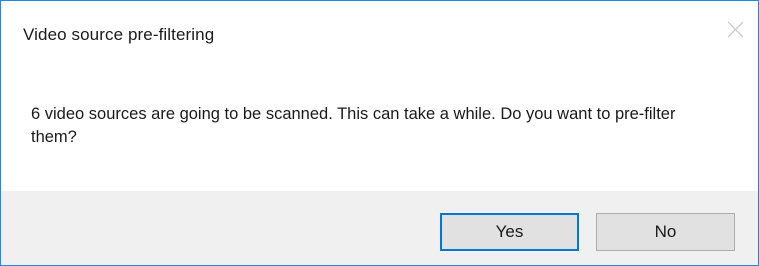  Describe the element at coordinates (509, 232) in the screenshot. I see `yes-button: Yes` at that location.